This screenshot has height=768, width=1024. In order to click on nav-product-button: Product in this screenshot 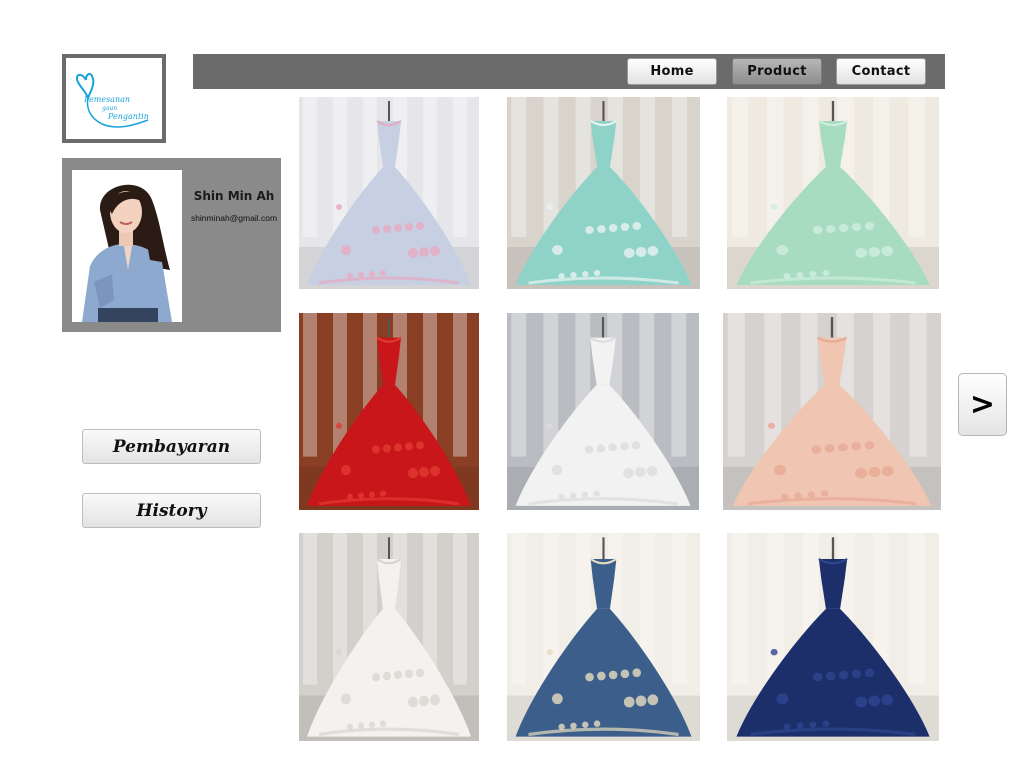, I will do `click(777, 71)`.